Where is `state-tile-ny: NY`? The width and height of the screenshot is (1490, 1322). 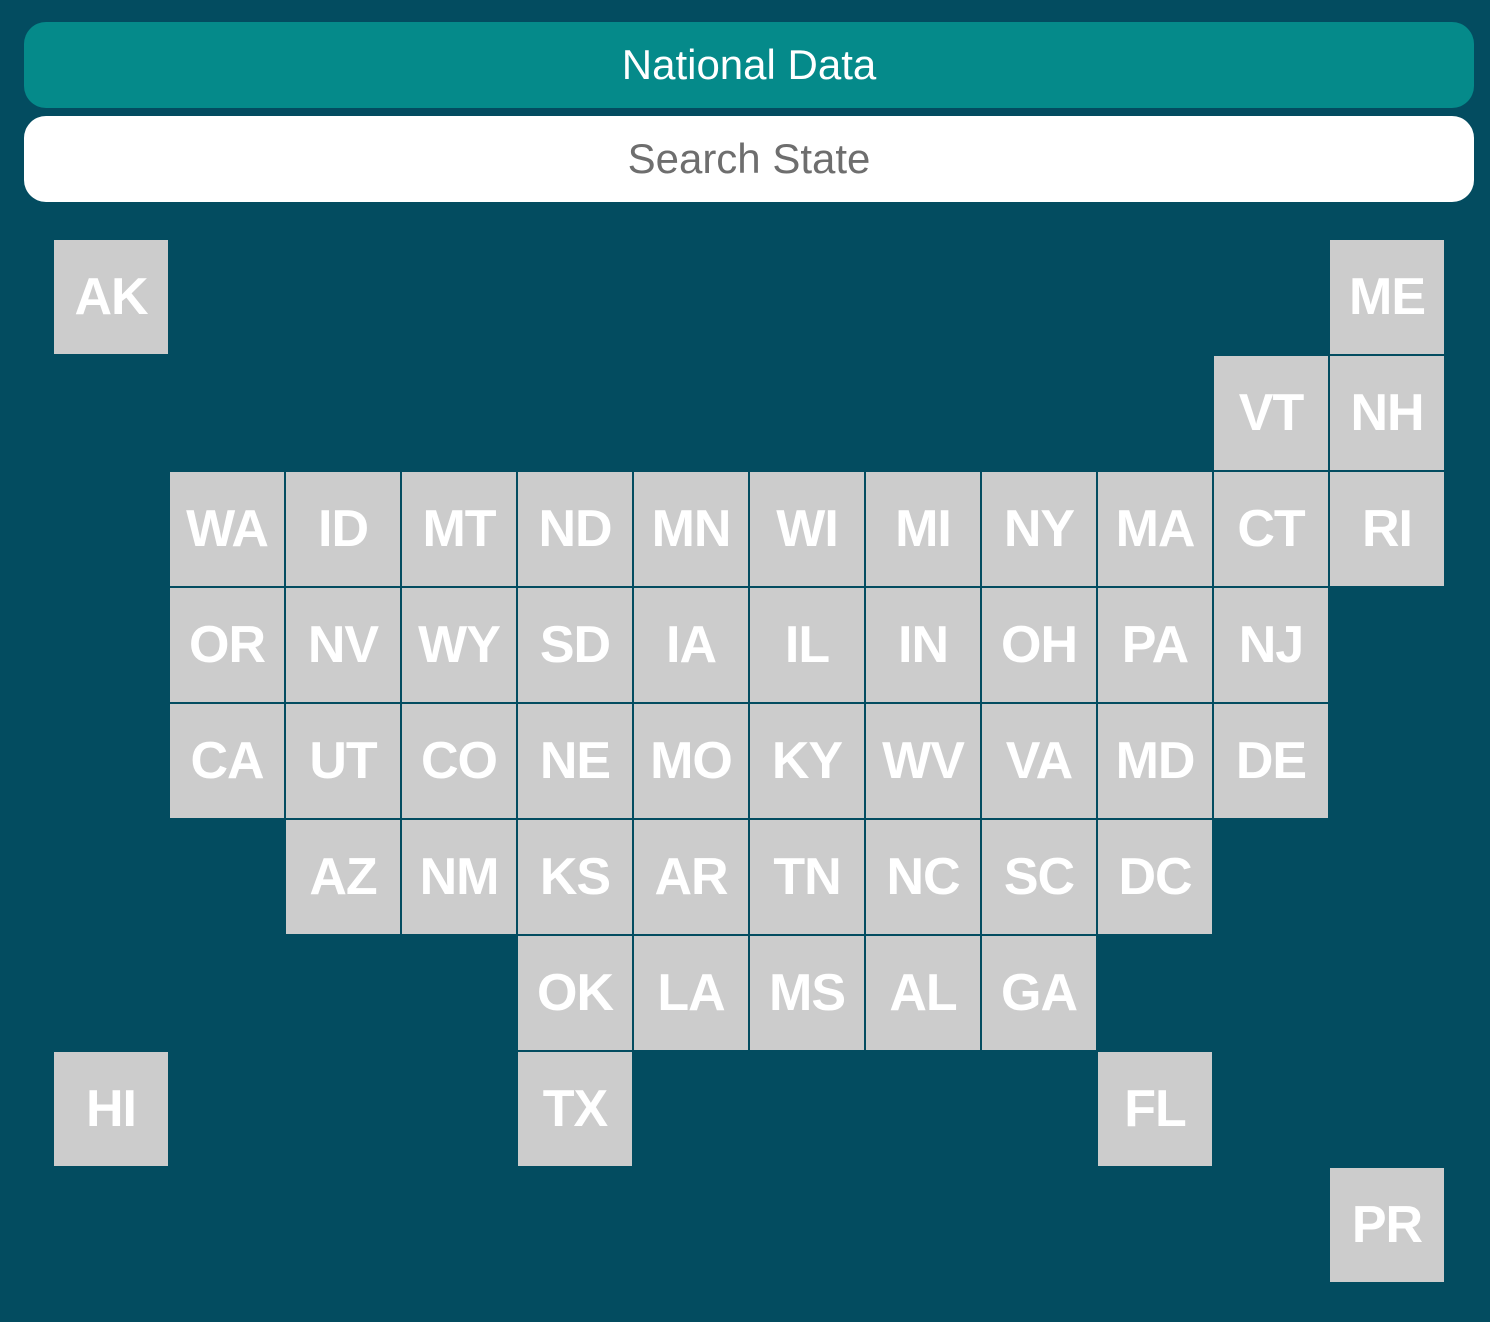 state-tile-ny: NY is located at coordinates (1039, 529).